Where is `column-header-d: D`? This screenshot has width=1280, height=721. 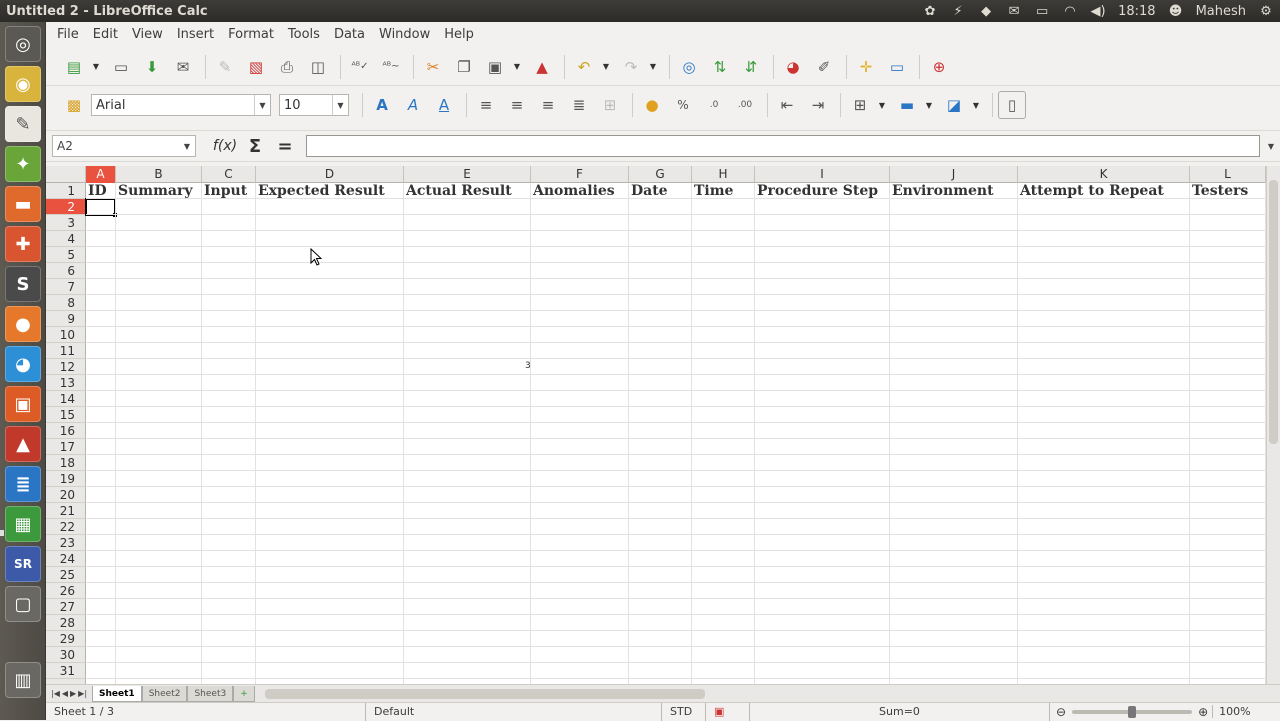 column-header-d: D is located at coordinates (330, 174).